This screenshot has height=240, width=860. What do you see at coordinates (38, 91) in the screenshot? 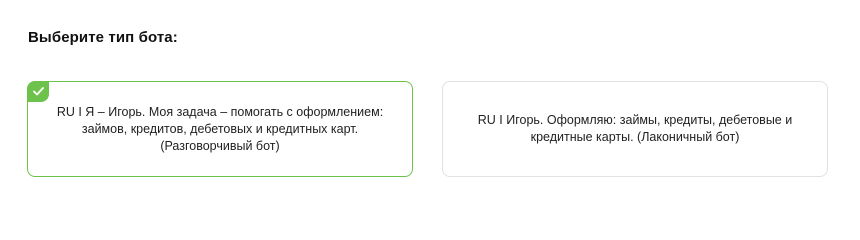
I see `check-icon` at bounding box center [38, 91].